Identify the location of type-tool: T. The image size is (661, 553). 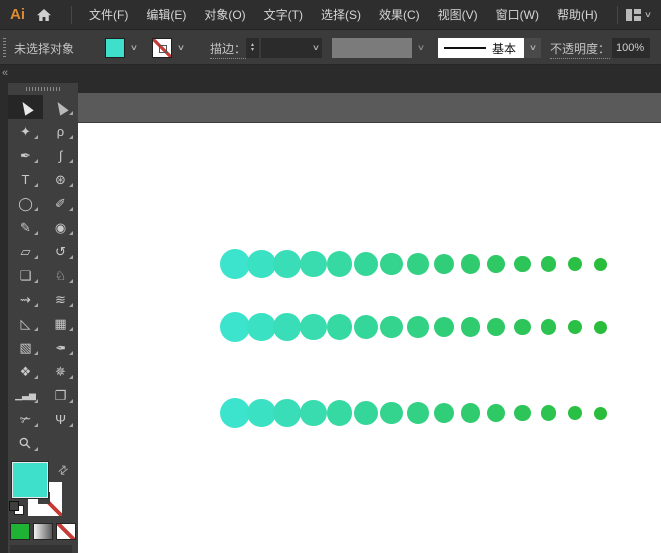
(25, 179).